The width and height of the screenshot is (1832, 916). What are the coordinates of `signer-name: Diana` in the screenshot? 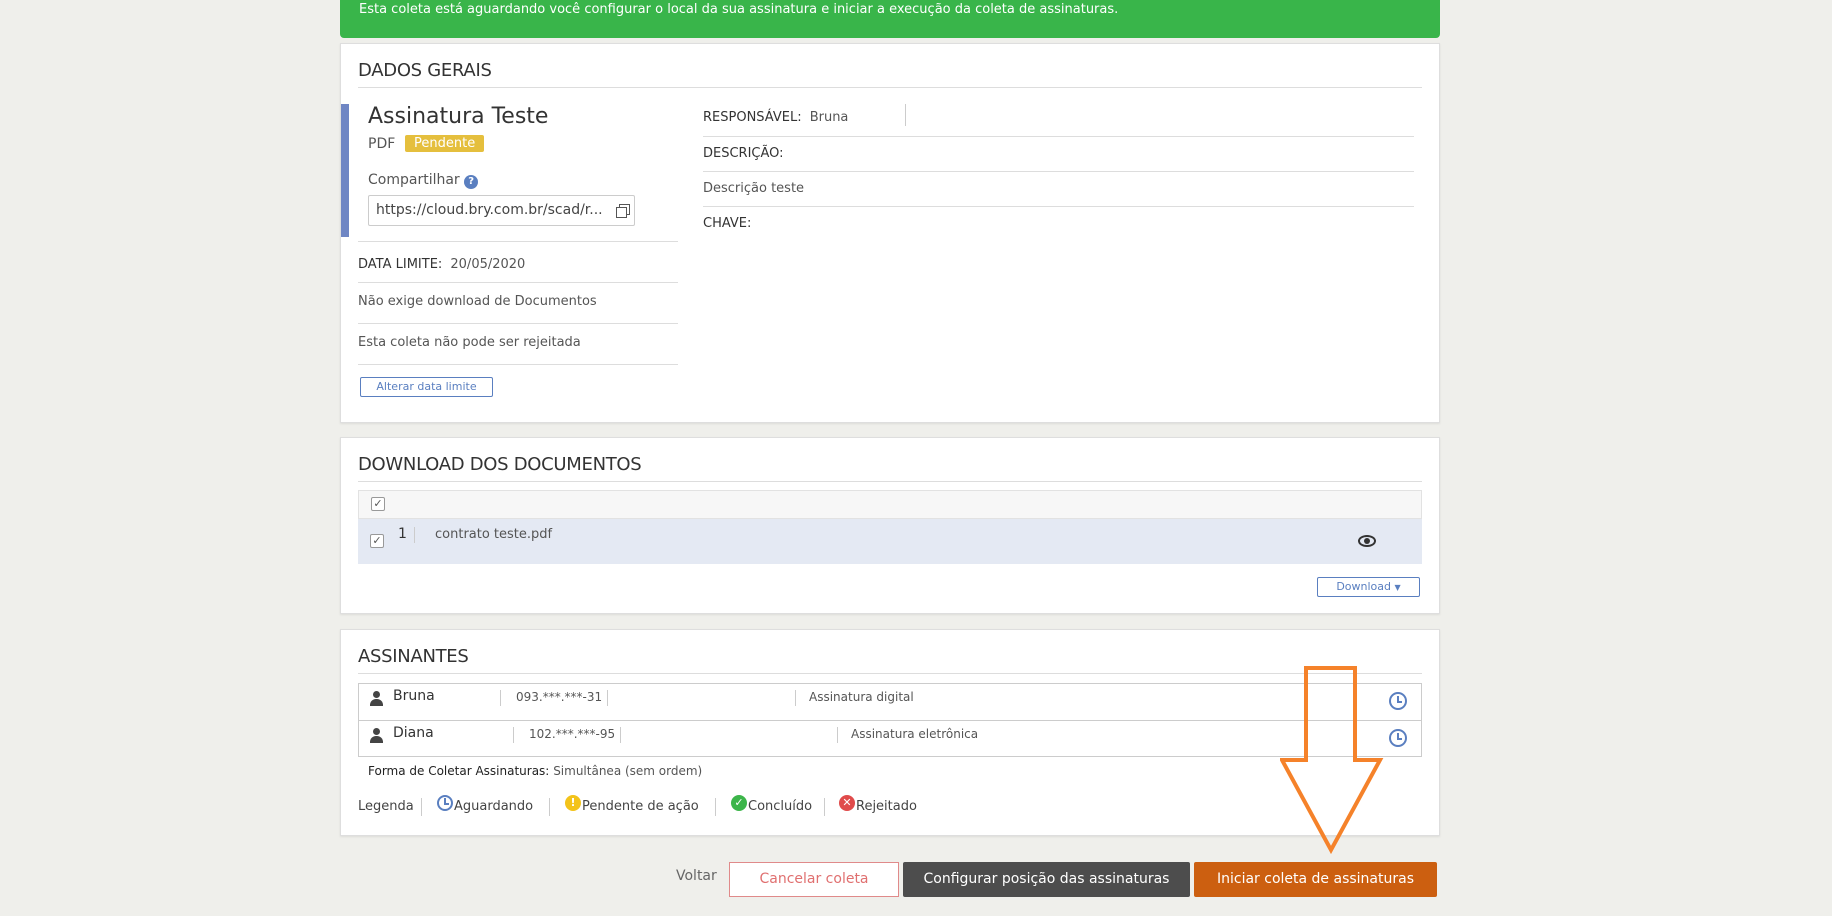 It's located at (413, 733).